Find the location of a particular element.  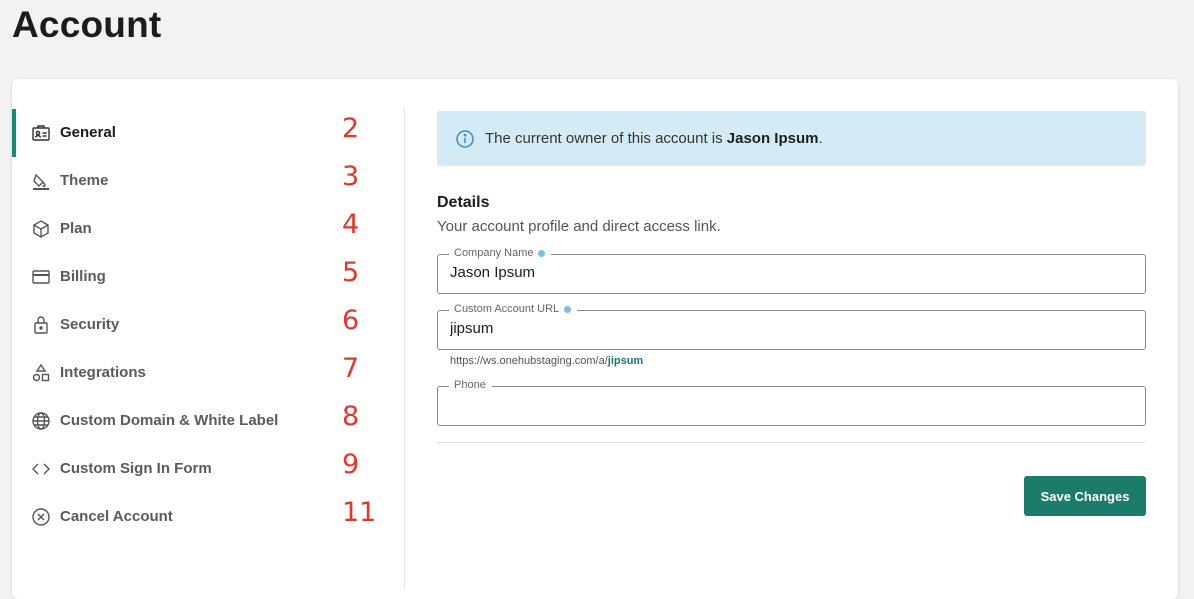

custom-url-label: Custom Account URL is located at coordinates (513, 309).